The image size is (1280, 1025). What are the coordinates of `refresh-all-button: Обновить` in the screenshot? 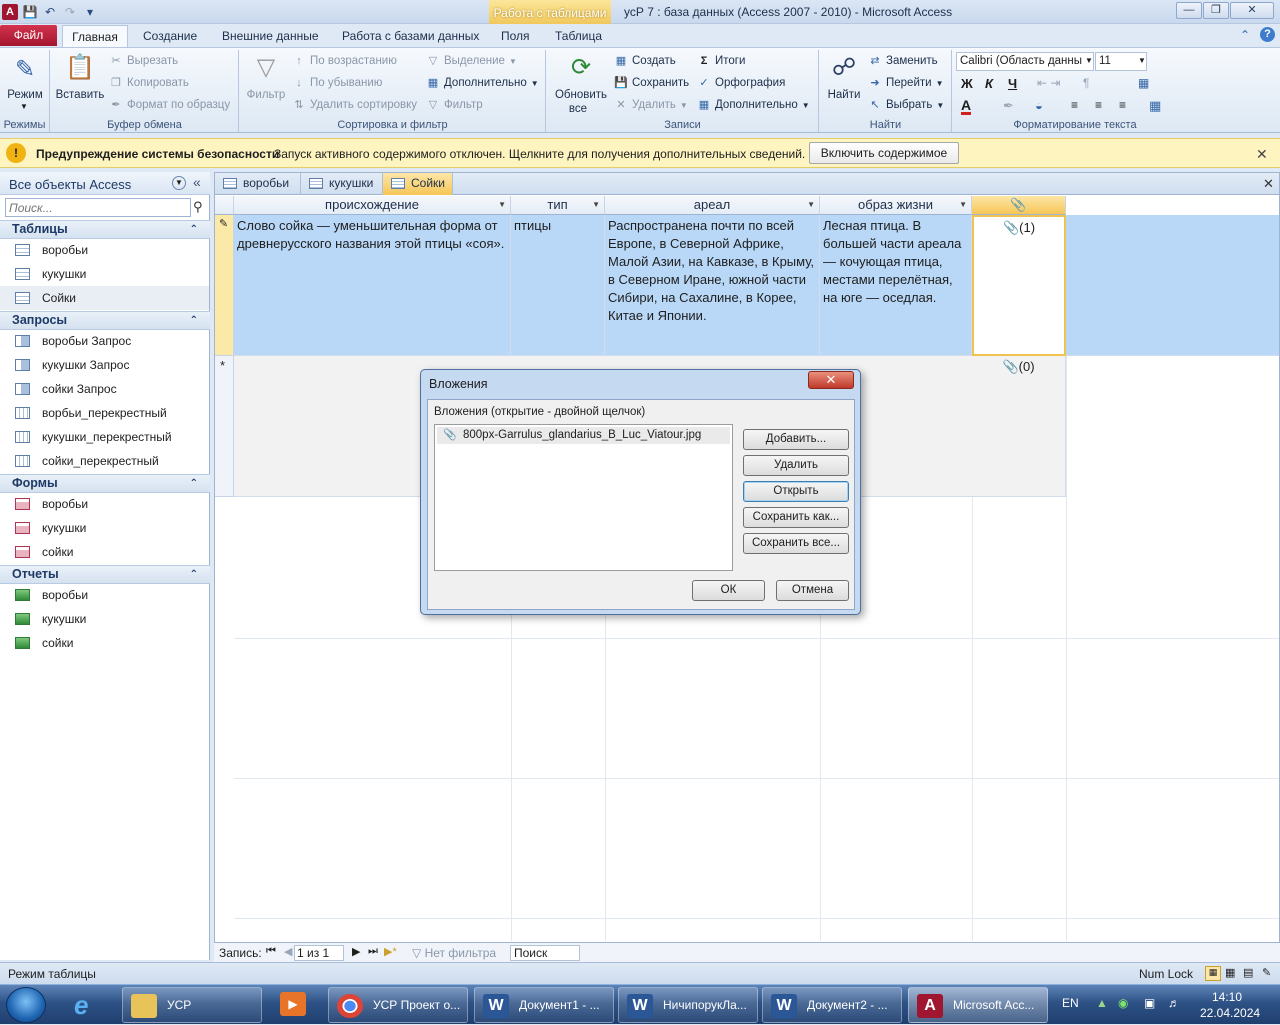 It's located at (581, 95).